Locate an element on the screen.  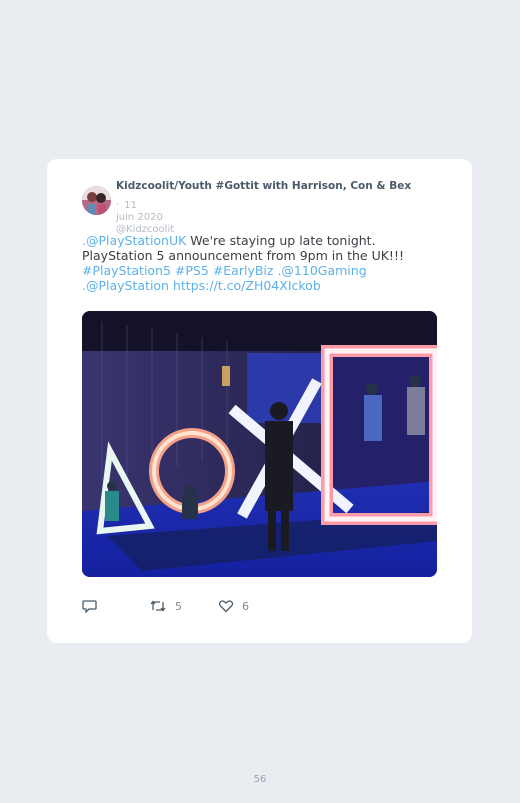
avatar is located at coordinates (96, 200).